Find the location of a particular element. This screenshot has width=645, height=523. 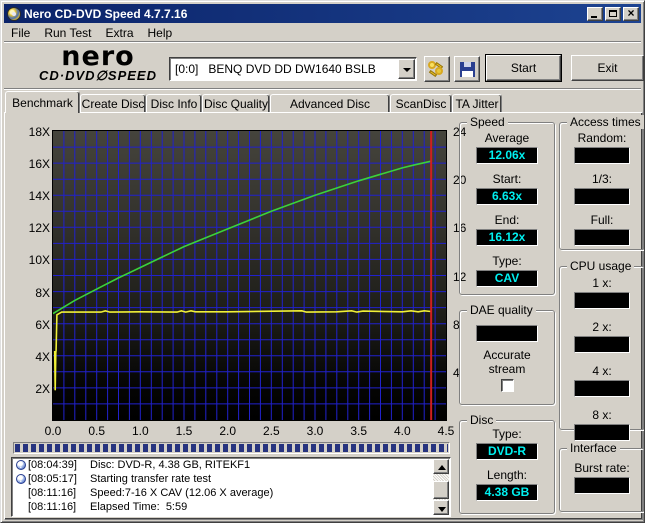

close-icon: × is located at coordinates (631, 12).